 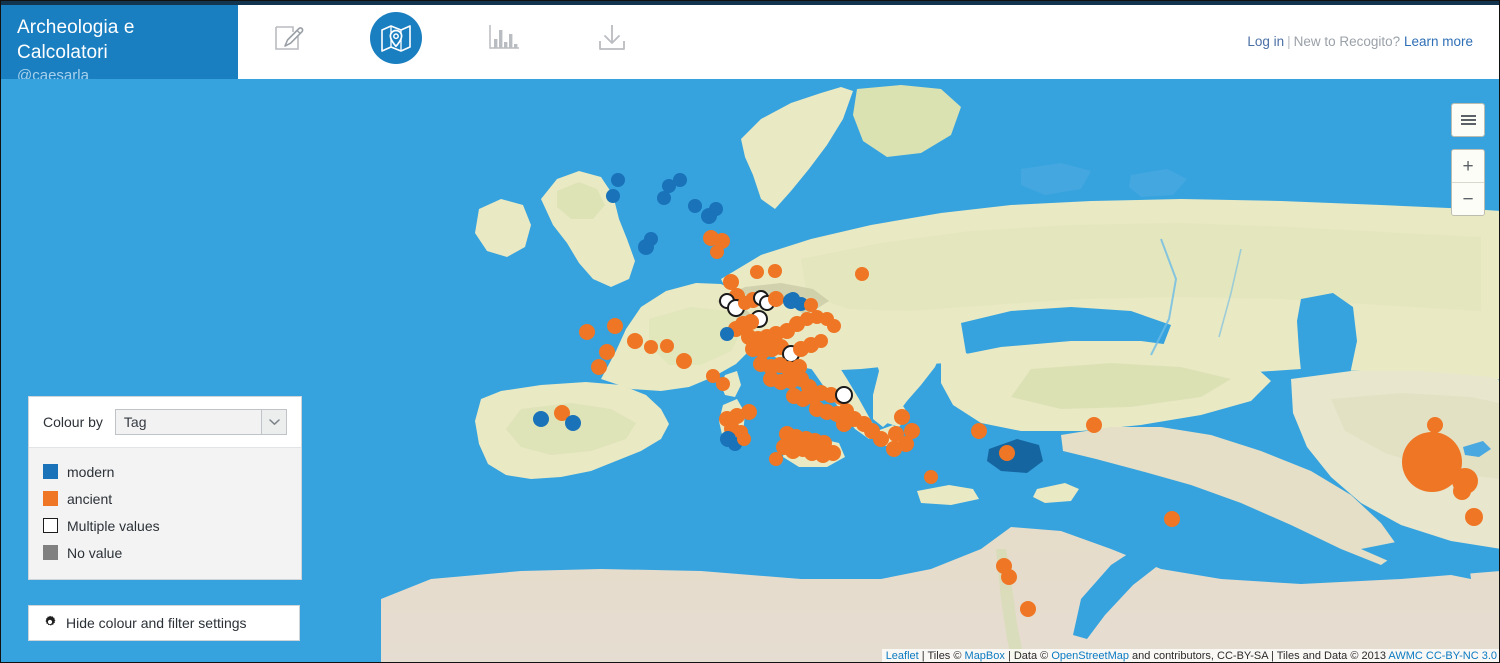 What do you see at coordinates (288, 38) in the screenshot?
I see `annotate-icon` at bounding box center [288, 38].